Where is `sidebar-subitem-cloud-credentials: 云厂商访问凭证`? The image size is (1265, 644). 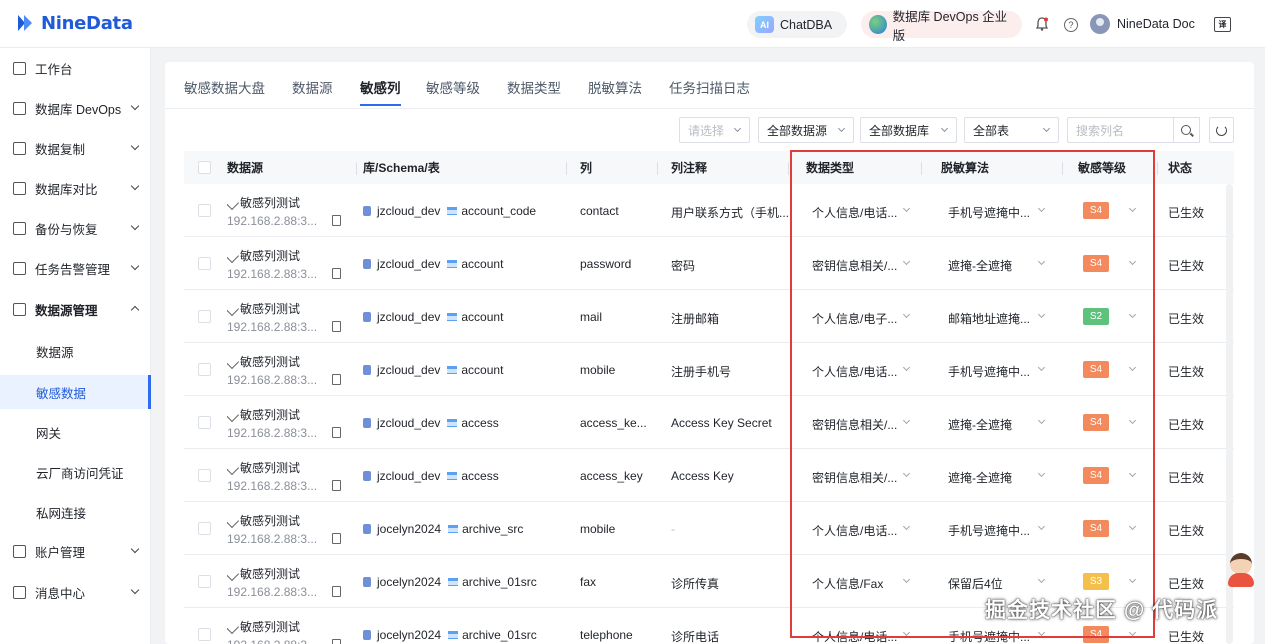 sidebar-subitem-cloud-credentials: 云厂商访问凭证 is located at coordinates (75, 472).